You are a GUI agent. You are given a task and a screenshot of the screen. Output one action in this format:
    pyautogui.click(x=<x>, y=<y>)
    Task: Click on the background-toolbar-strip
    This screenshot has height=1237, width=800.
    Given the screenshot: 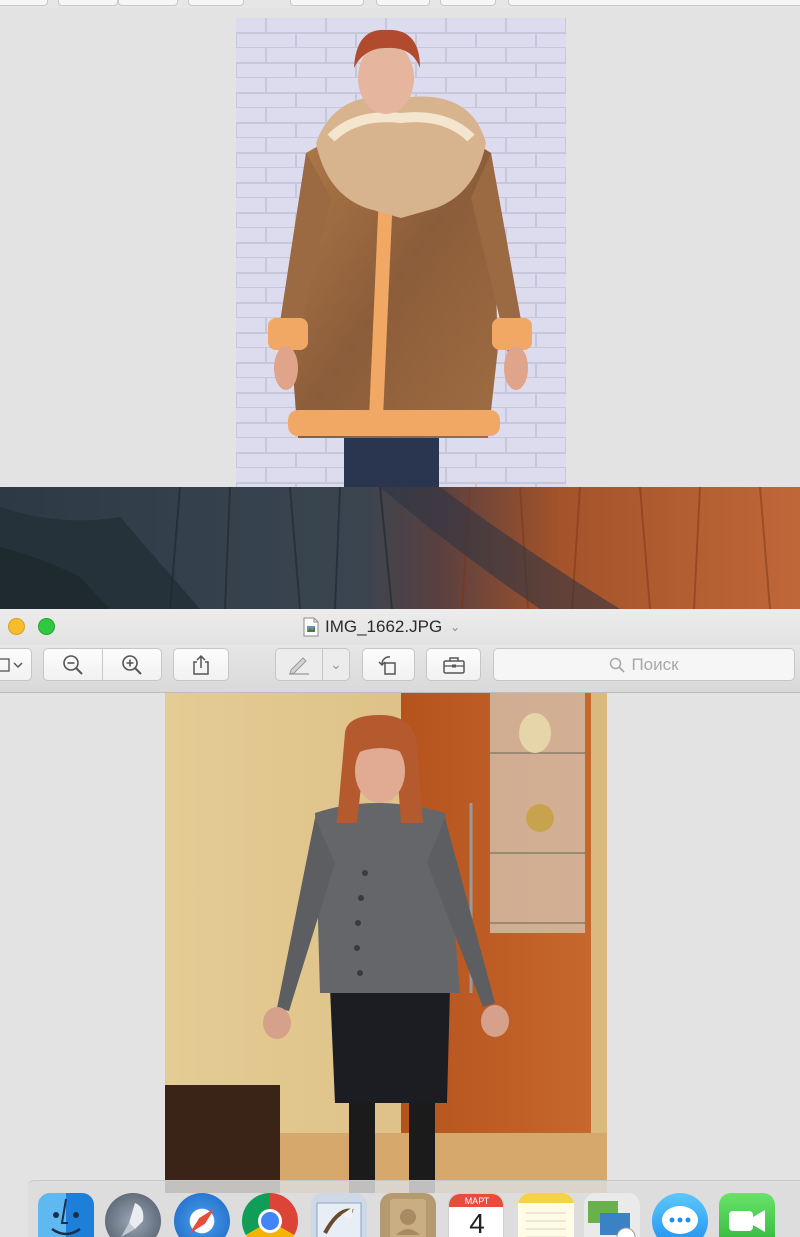 What is the action you would take?
    pyautogui.click(x=400, y=4)
    